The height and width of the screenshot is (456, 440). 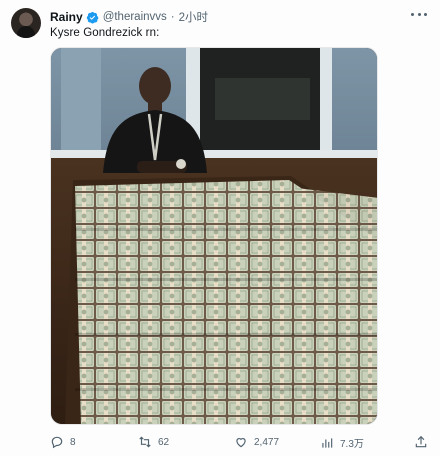 What do you see at coordinates (267, 442) in the screenshot?
I see `like-count: 2,477` at bounding box center [267, 442].